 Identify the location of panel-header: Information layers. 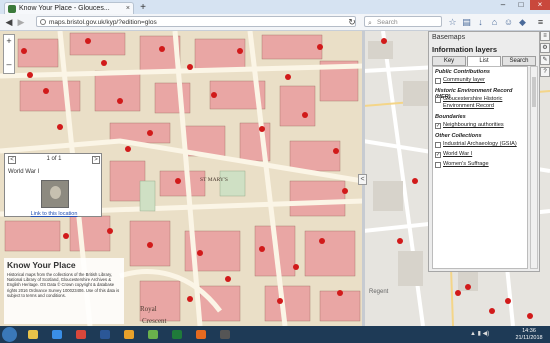
(484, 50).